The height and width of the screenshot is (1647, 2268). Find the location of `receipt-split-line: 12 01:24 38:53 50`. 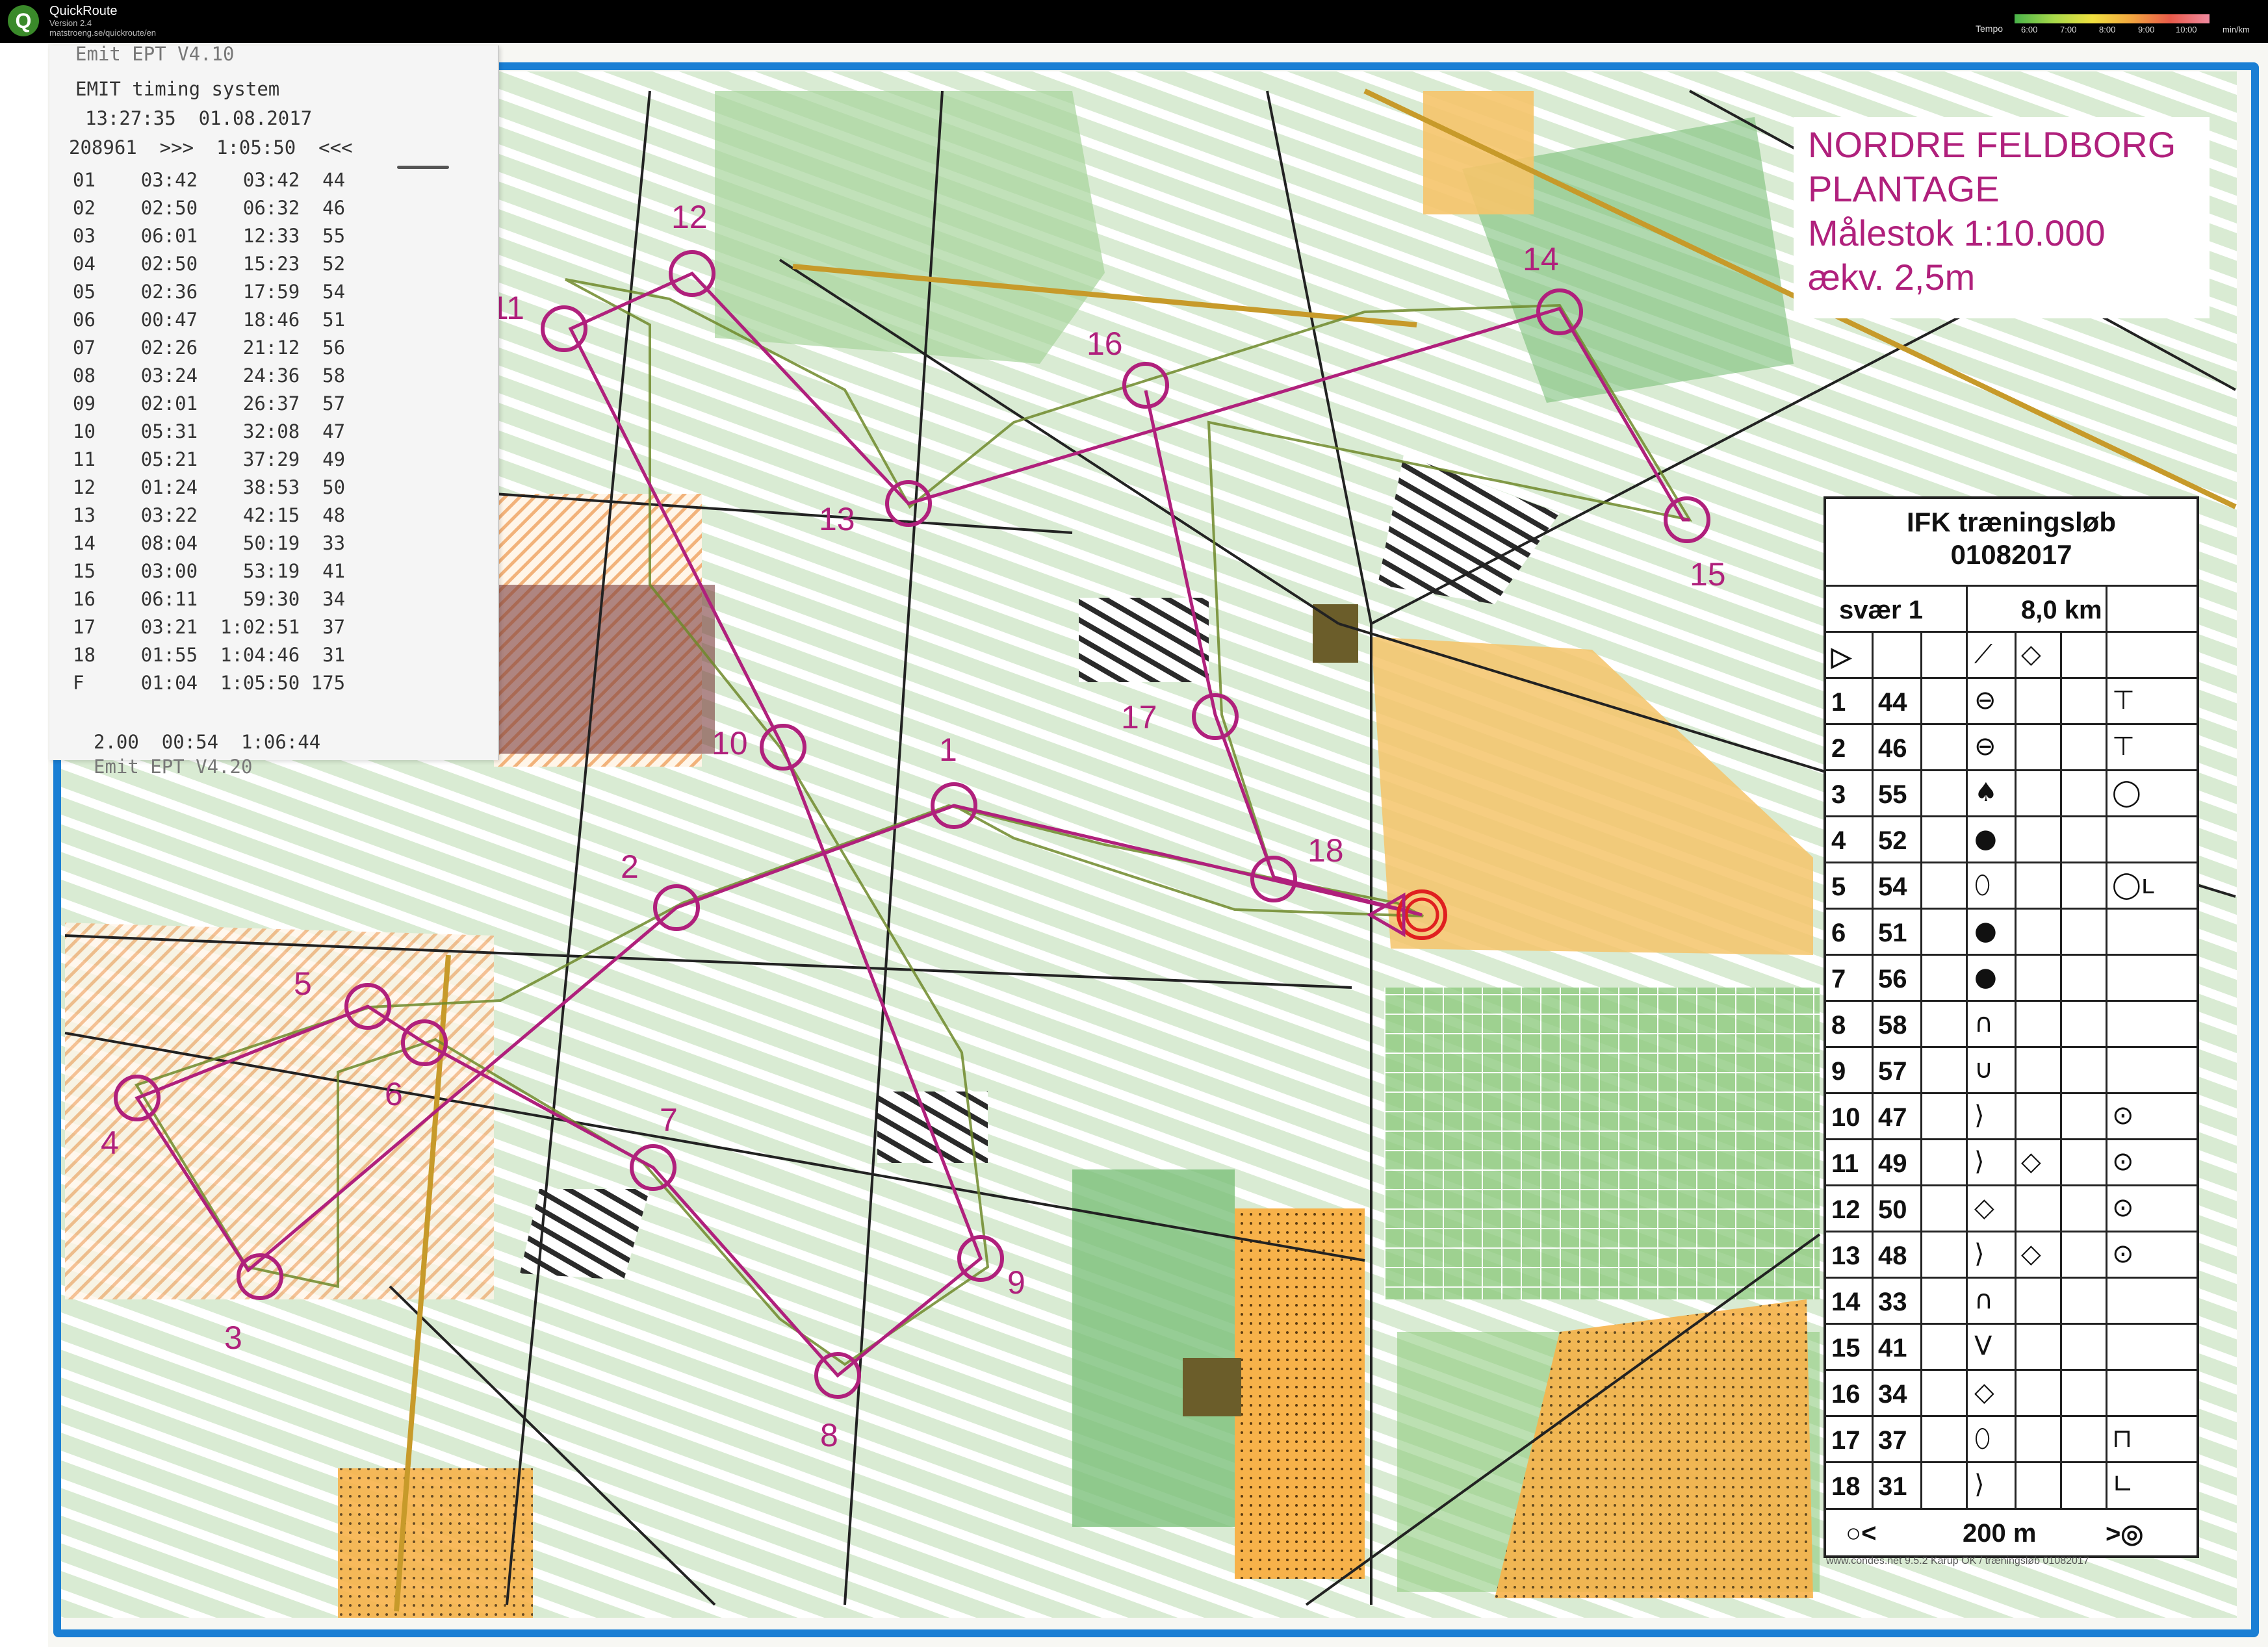

receipt-split-line: 12 01:24 38:53 50 is located at coordinates (209, 487).